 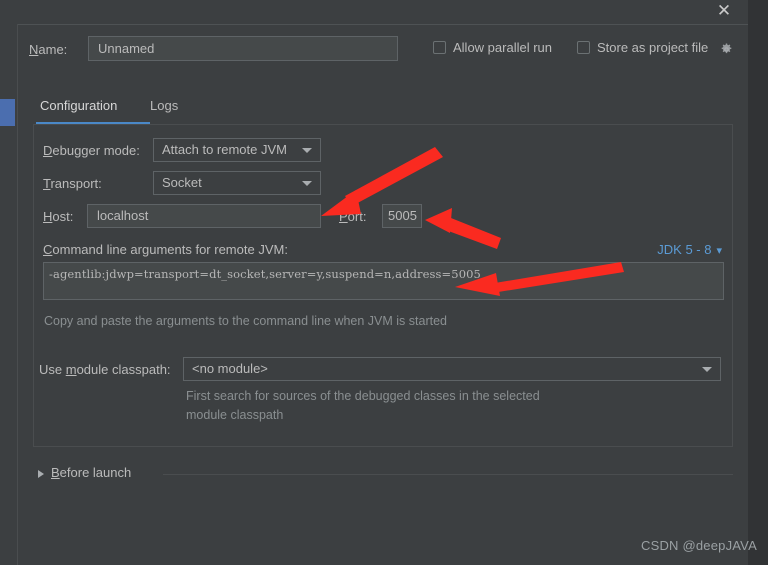 I want to click on module-classpath-dropdown: <no module>, so click(x=452, y=369).